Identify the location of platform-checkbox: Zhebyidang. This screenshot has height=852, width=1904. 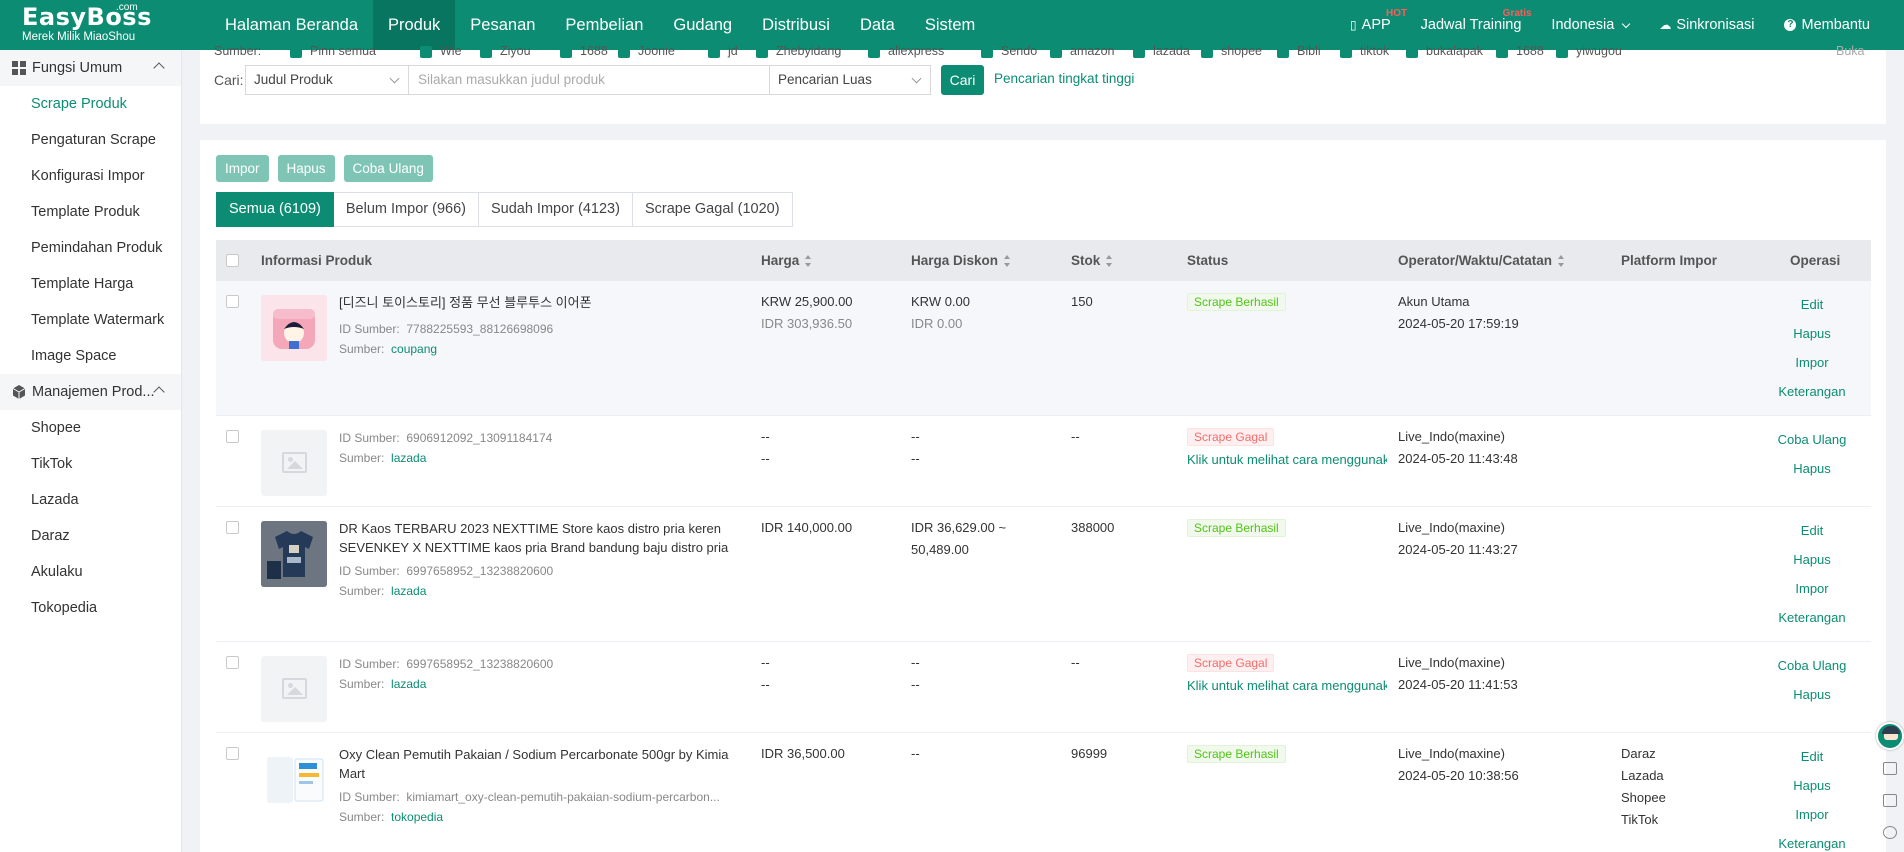
(798, 51).